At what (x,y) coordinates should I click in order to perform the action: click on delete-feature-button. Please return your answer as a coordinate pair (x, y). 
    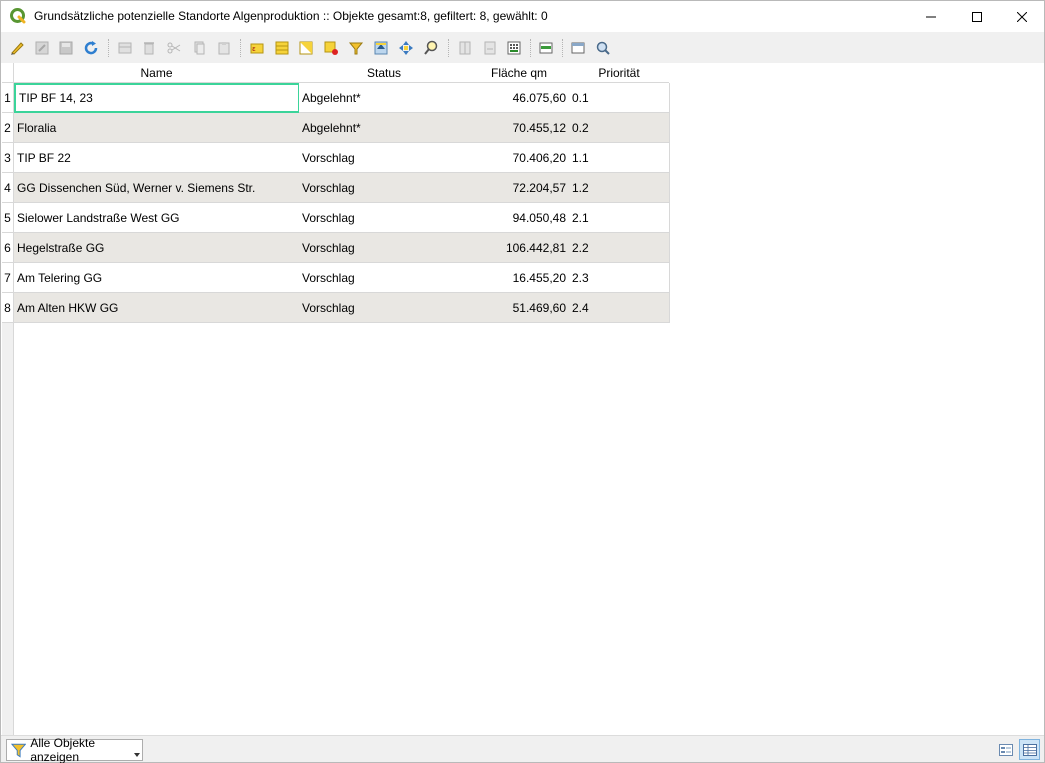
    Looking at the image, I should click on (149, 48).